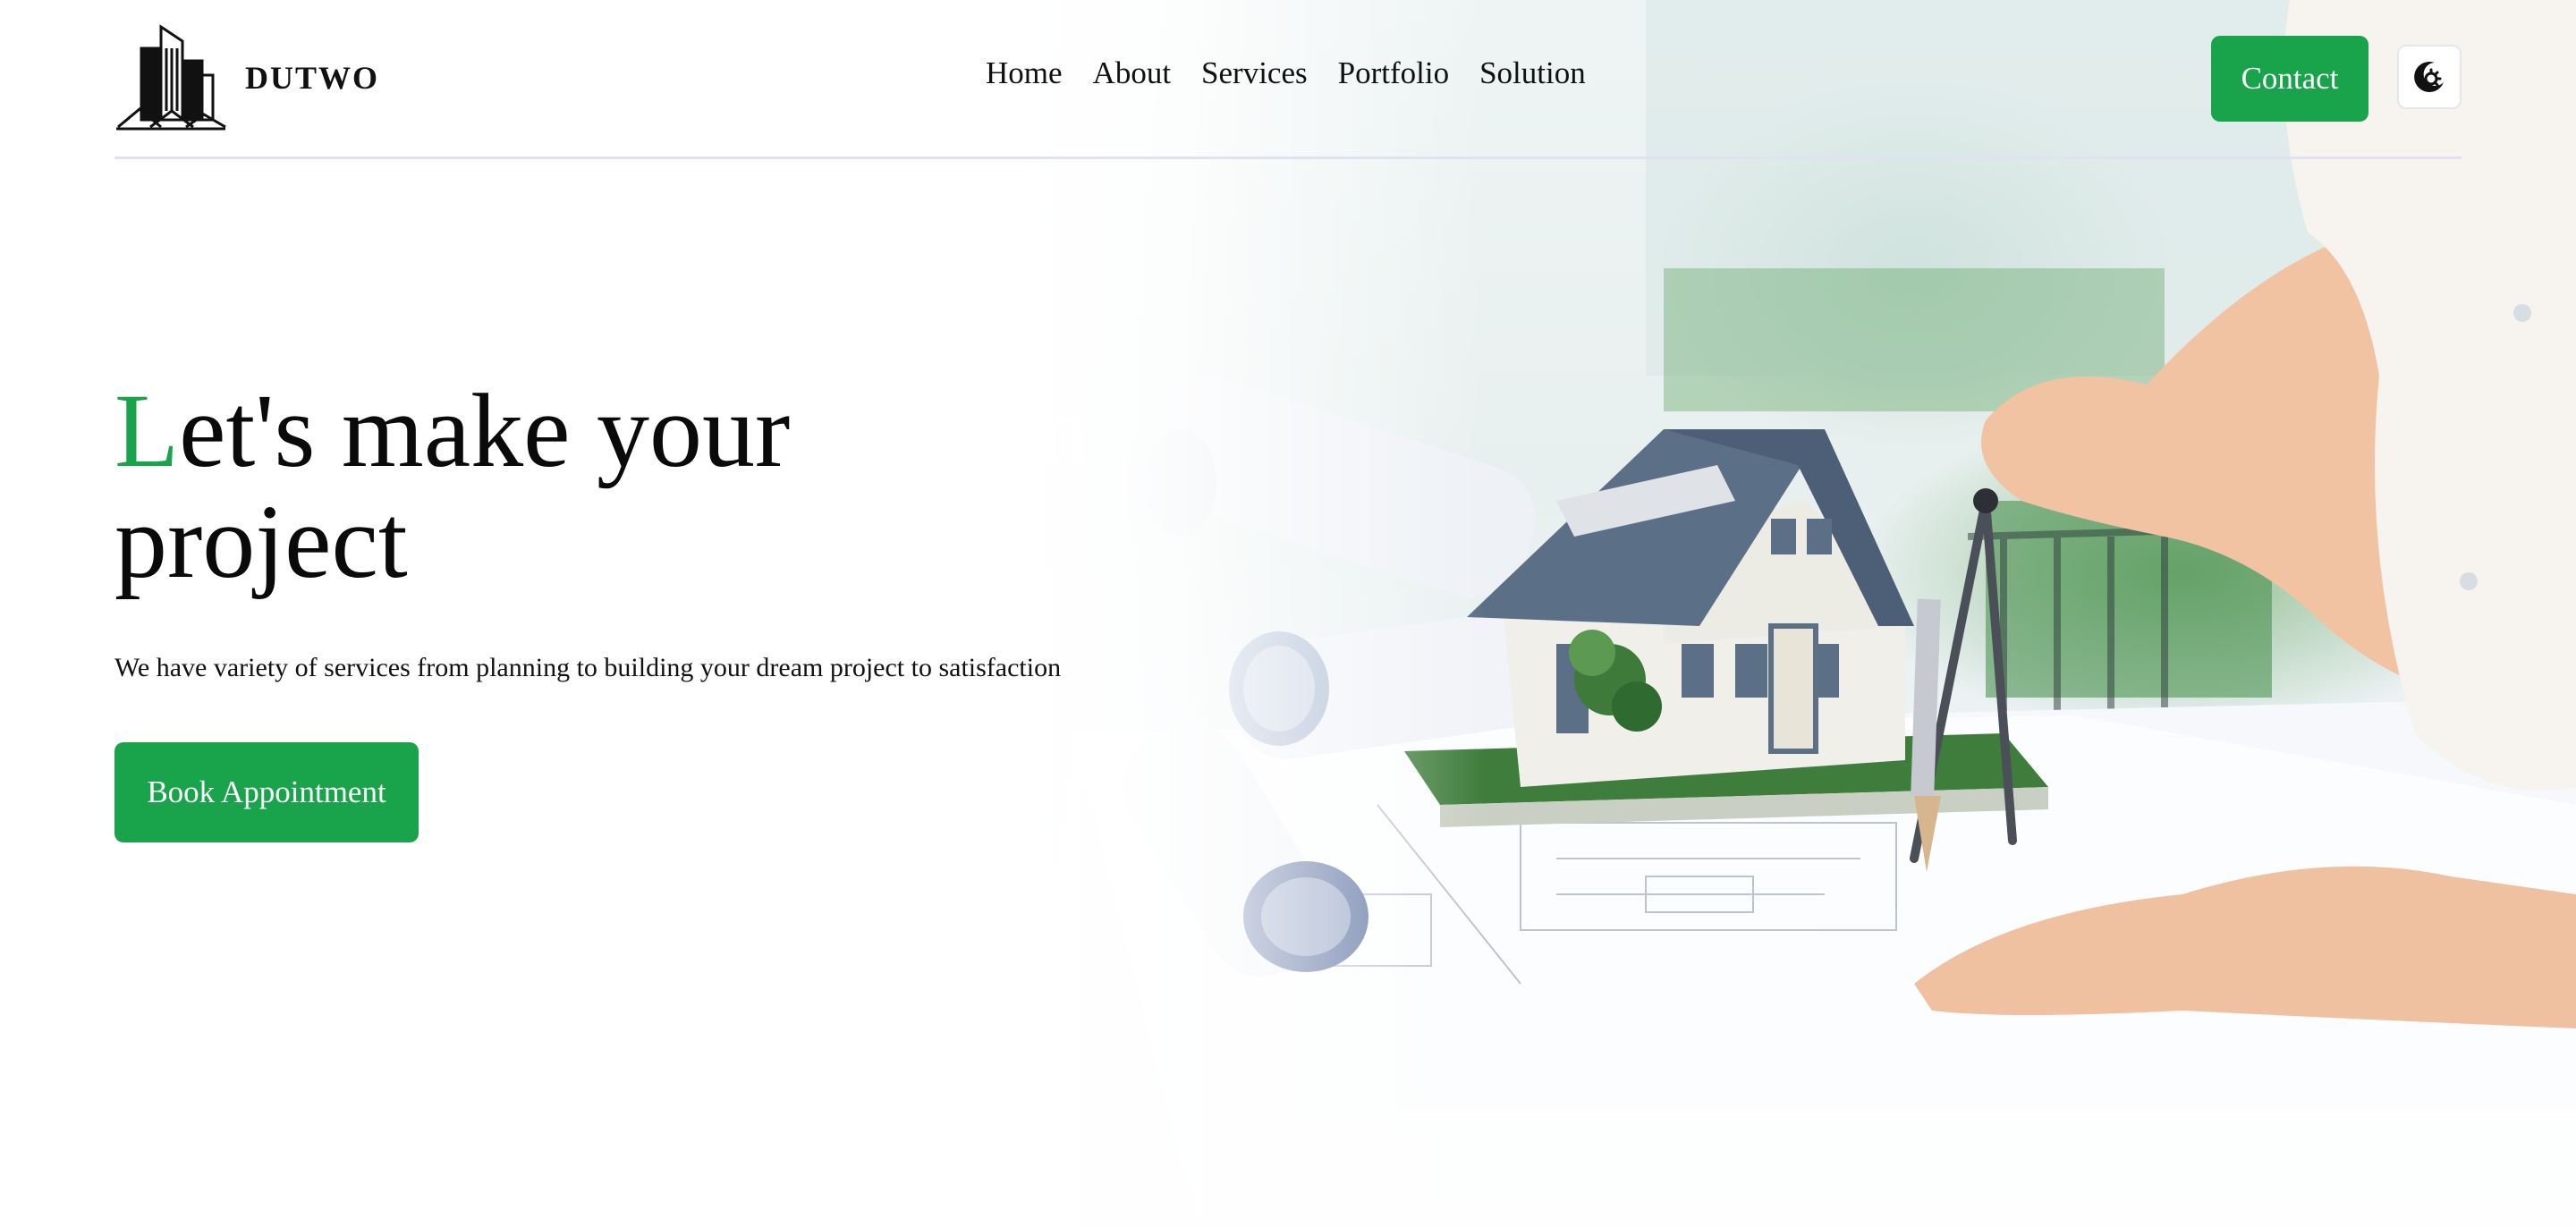 The image size is (2576, 1227). What do you see at coordinates (959, 432) in the screenshot?
I see `hero-title-highlight: dream` at bounding box center [959, 432].